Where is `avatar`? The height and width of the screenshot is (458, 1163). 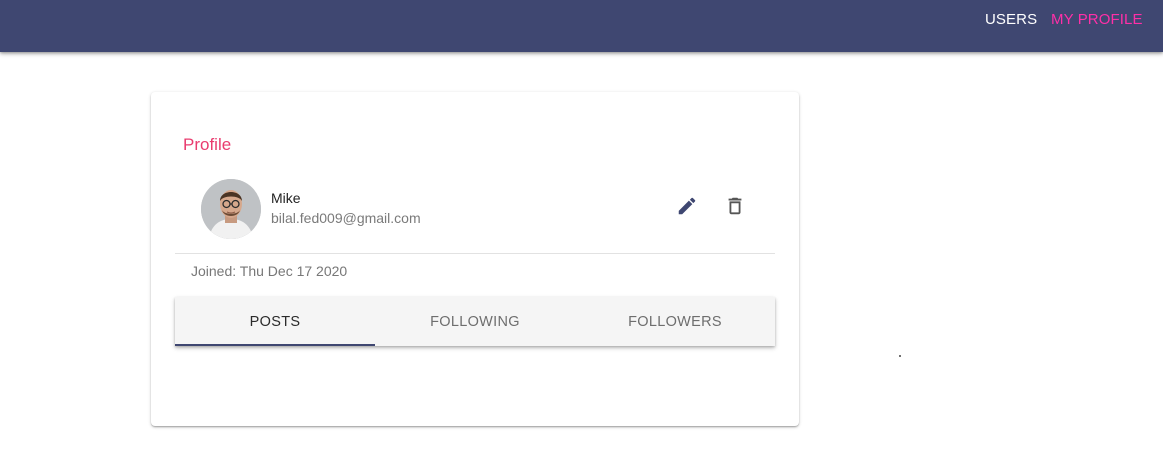 avatar is located at coordinates (231, 209).